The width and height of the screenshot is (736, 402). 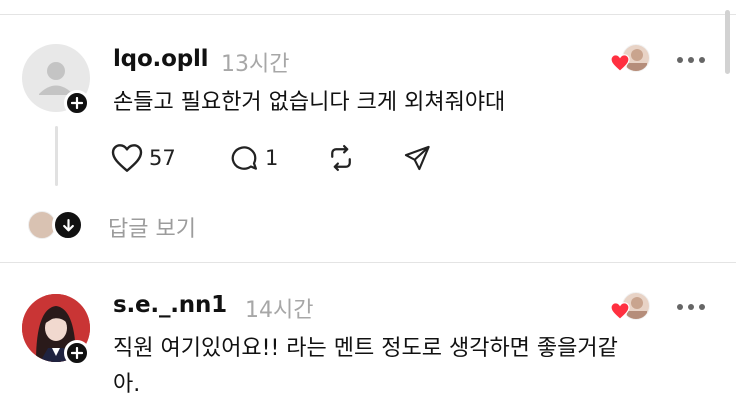 I want to click on comment-button: 1, so click(x=253, y=158).